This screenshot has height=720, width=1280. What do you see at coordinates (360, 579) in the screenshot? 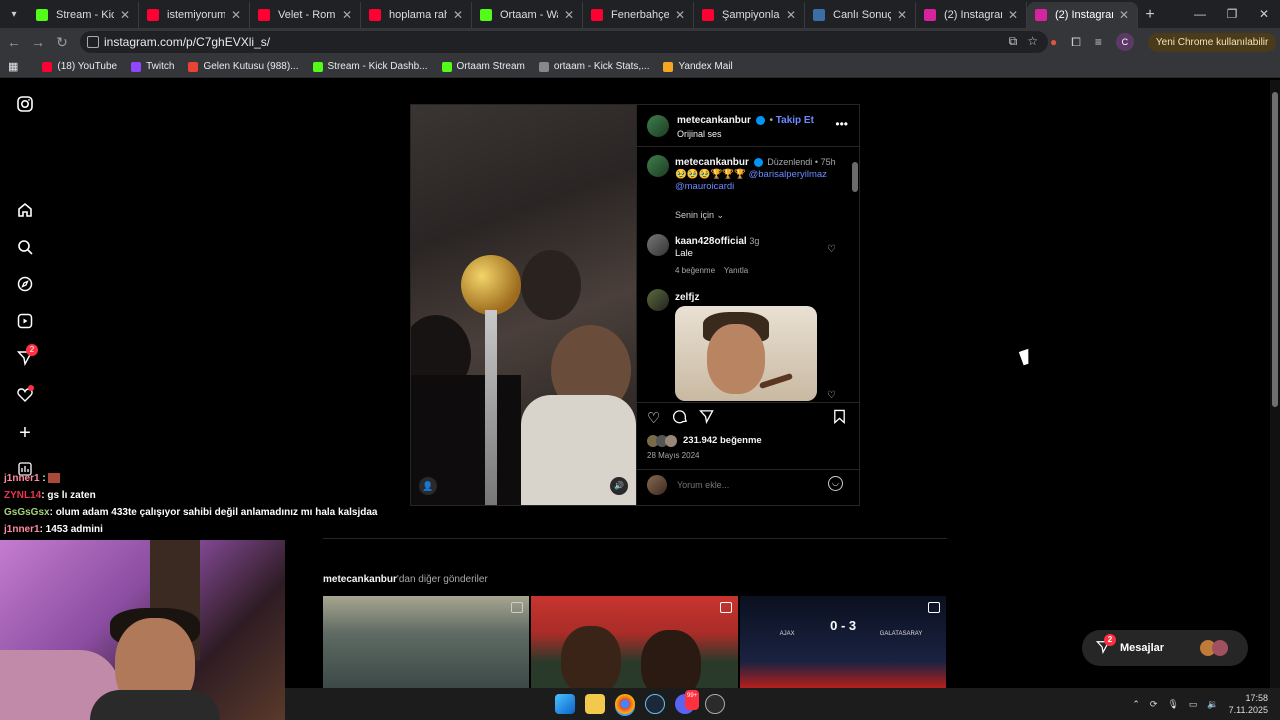
I see `more-posts-author: metecankanbur` at bounding box center [360, 579].